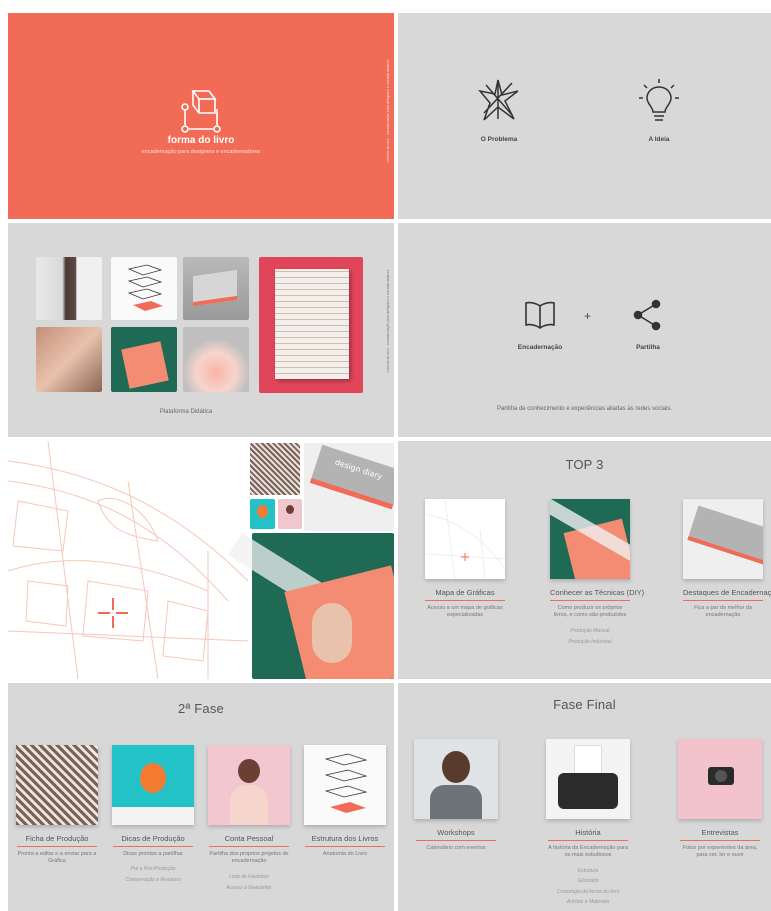  Describe the element at coordinates (588, 892) in the screenshot. I see `sub-link: Cronologia da forma do livro` at that location.